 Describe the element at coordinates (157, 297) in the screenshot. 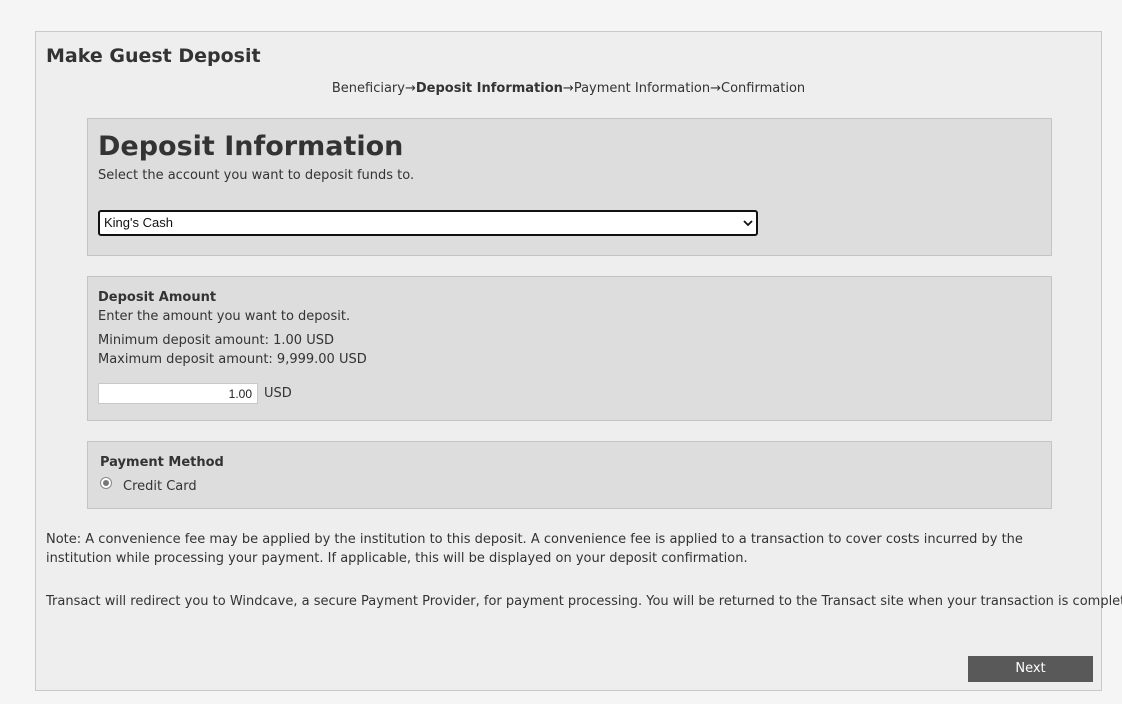

I see `deposit-amount-title: Deposit Amount` at that location.